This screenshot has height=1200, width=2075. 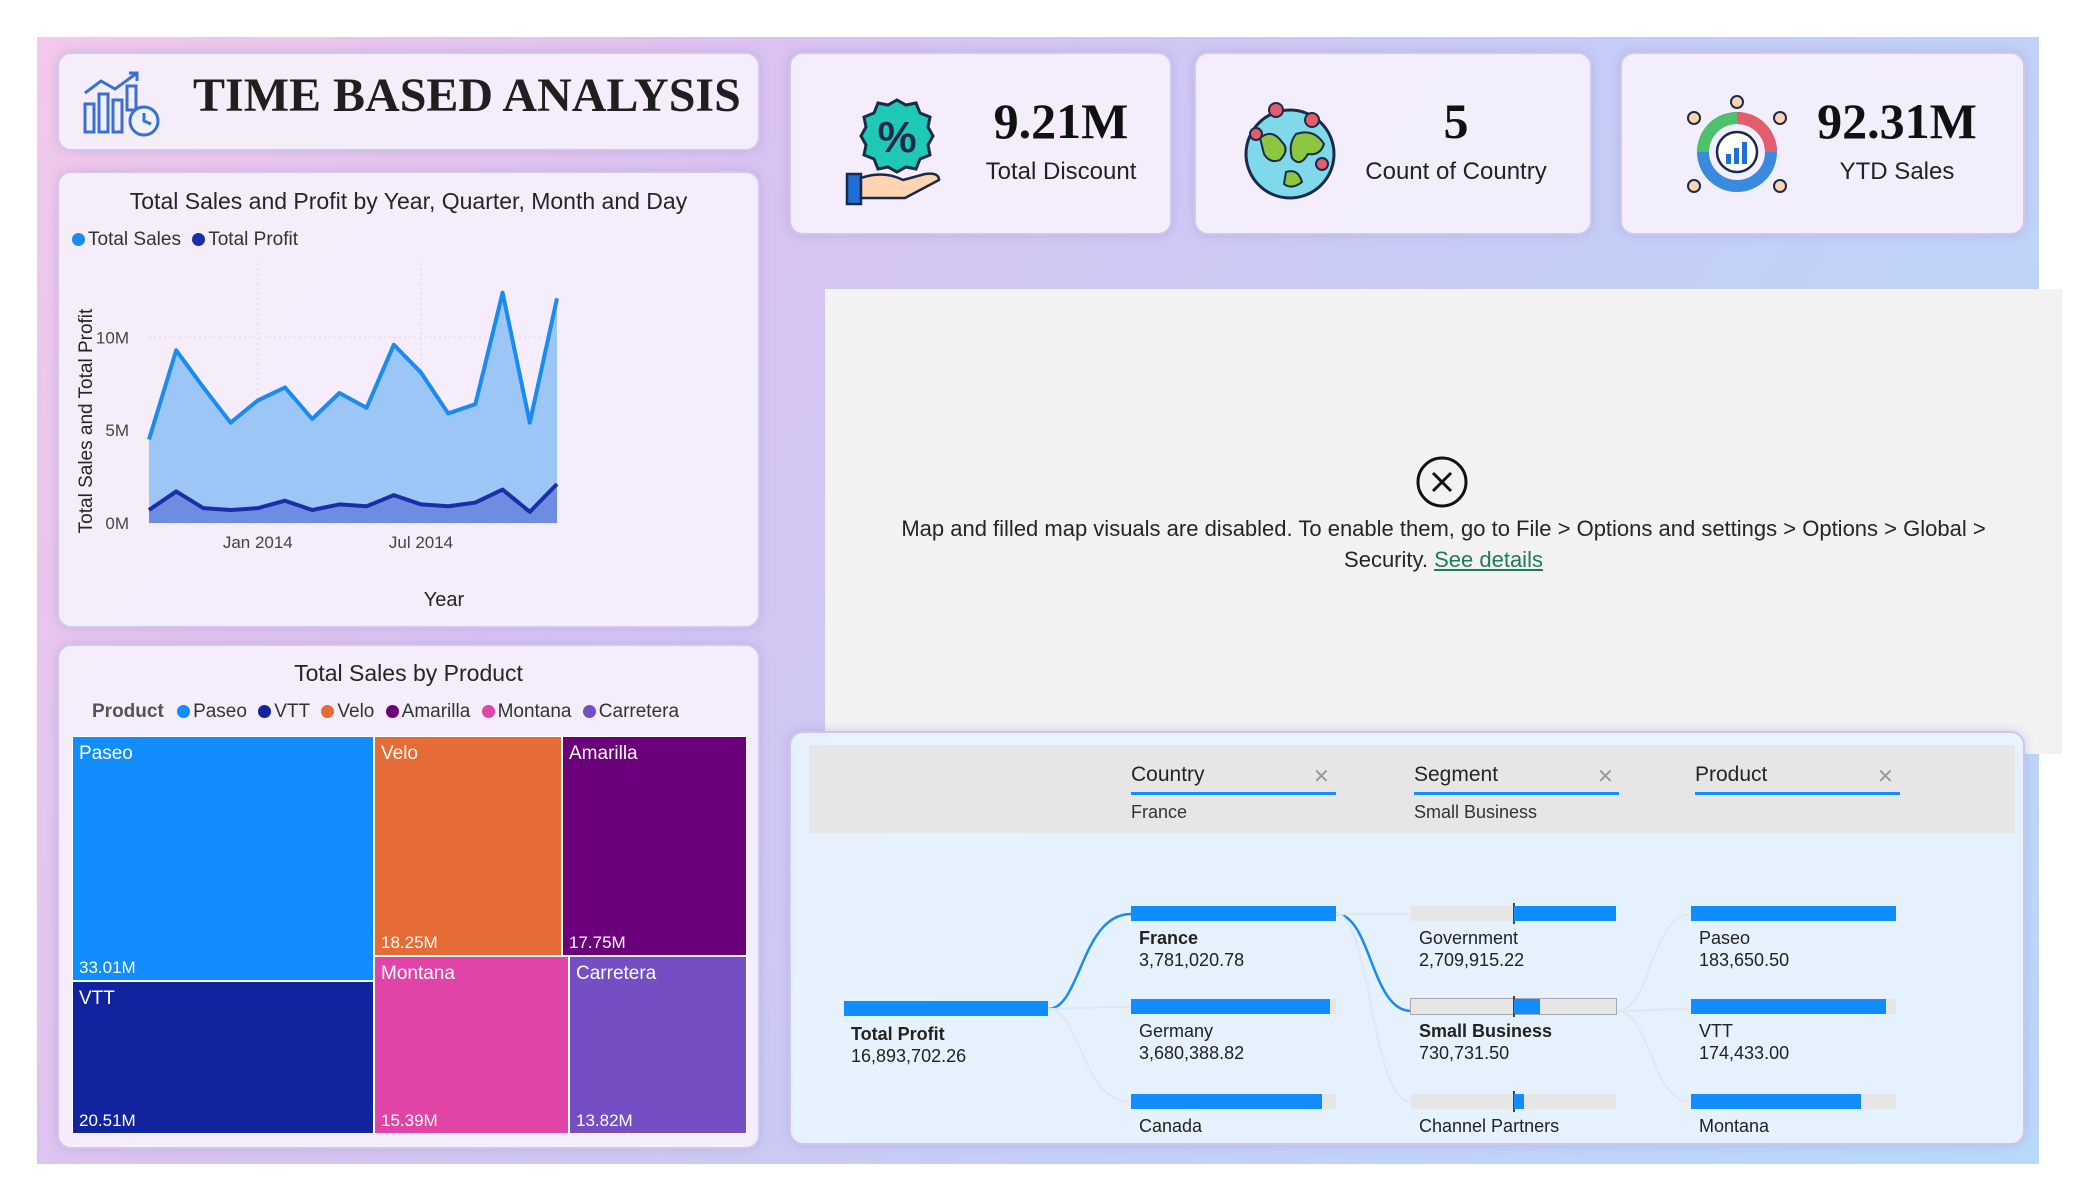 I want to click on analytics-chart-icon, so click(x=121, y=104).